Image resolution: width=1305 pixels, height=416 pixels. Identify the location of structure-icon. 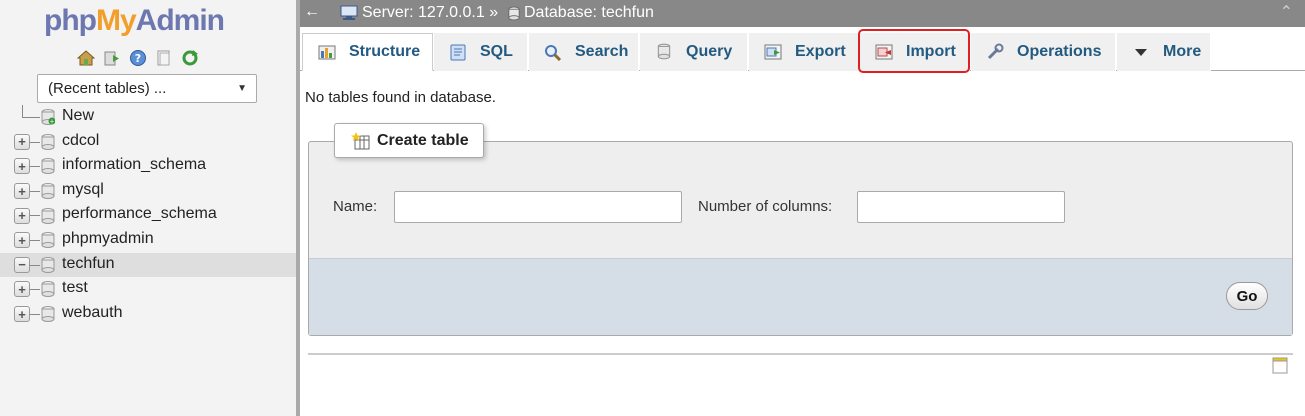
(327, 52).